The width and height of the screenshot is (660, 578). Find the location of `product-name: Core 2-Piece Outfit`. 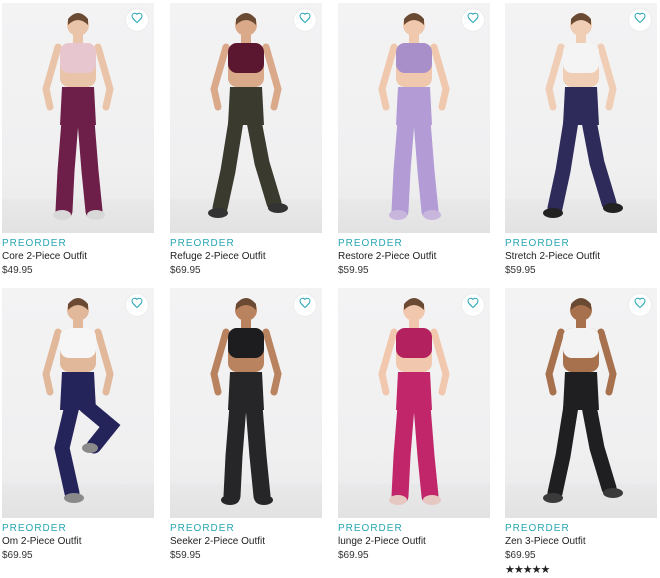

product-name: Core 2-Piece Outfit is located at coordinates (78, 256).